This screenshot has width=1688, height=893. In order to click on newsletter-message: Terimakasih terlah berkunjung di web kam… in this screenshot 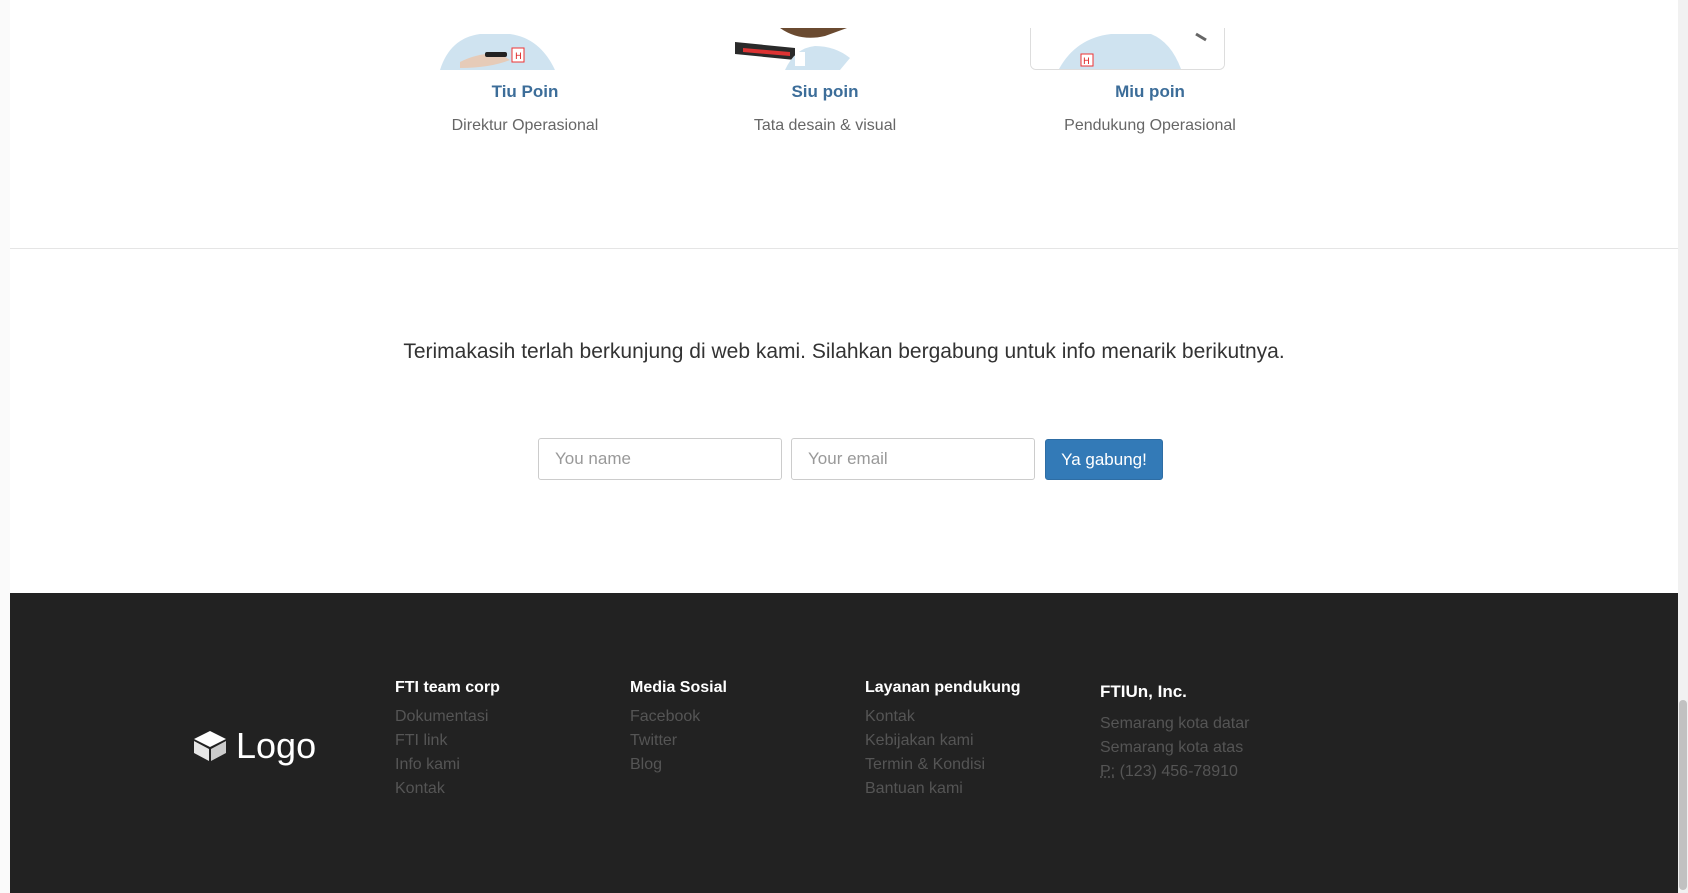, I will do `click(844, 351)`.